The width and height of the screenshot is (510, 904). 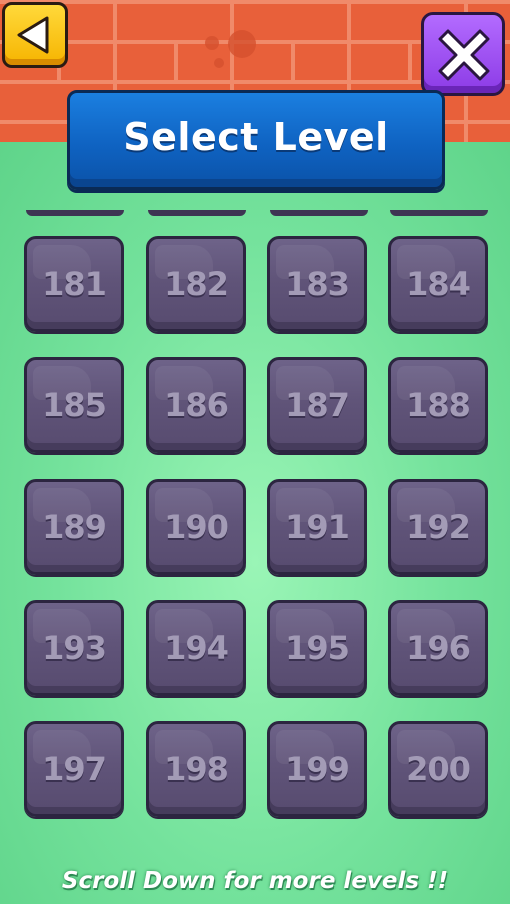 I want to click on level-button: 184, so click(x=438, y=284).